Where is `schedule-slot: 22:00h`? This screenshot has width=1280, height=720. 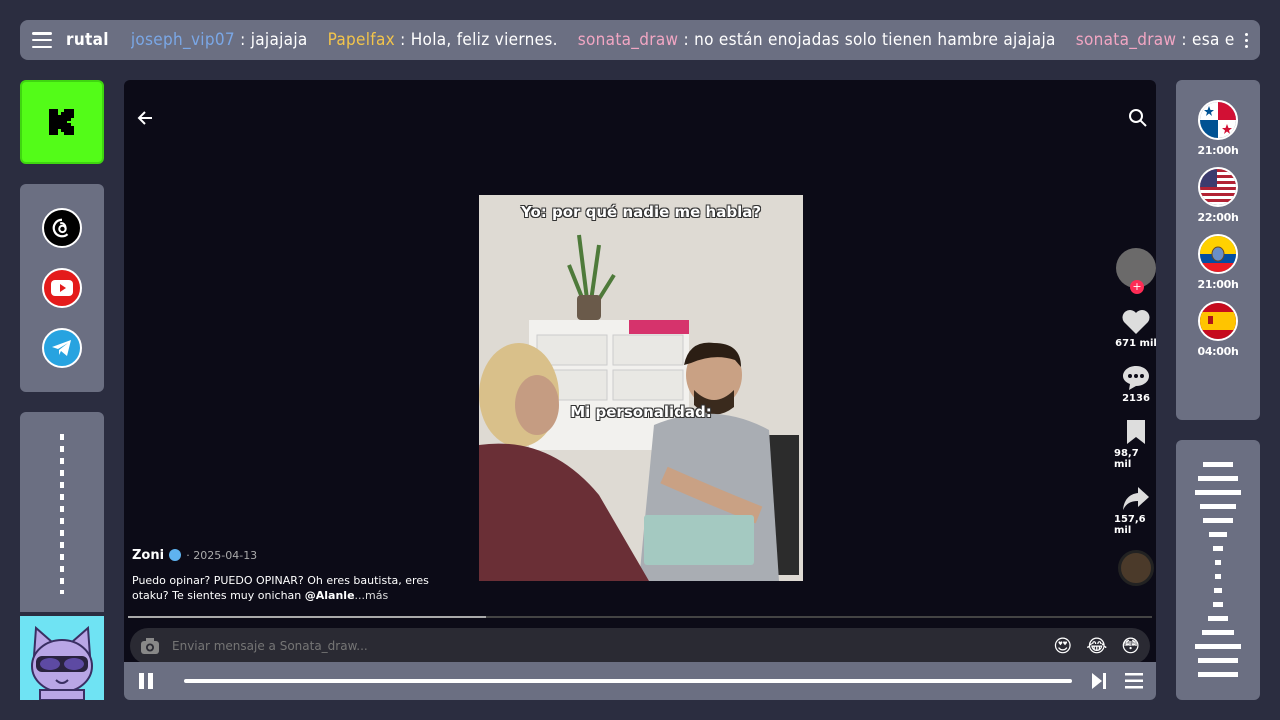
schedule-slot: 22:00h is located at coordinates (1218, 195).